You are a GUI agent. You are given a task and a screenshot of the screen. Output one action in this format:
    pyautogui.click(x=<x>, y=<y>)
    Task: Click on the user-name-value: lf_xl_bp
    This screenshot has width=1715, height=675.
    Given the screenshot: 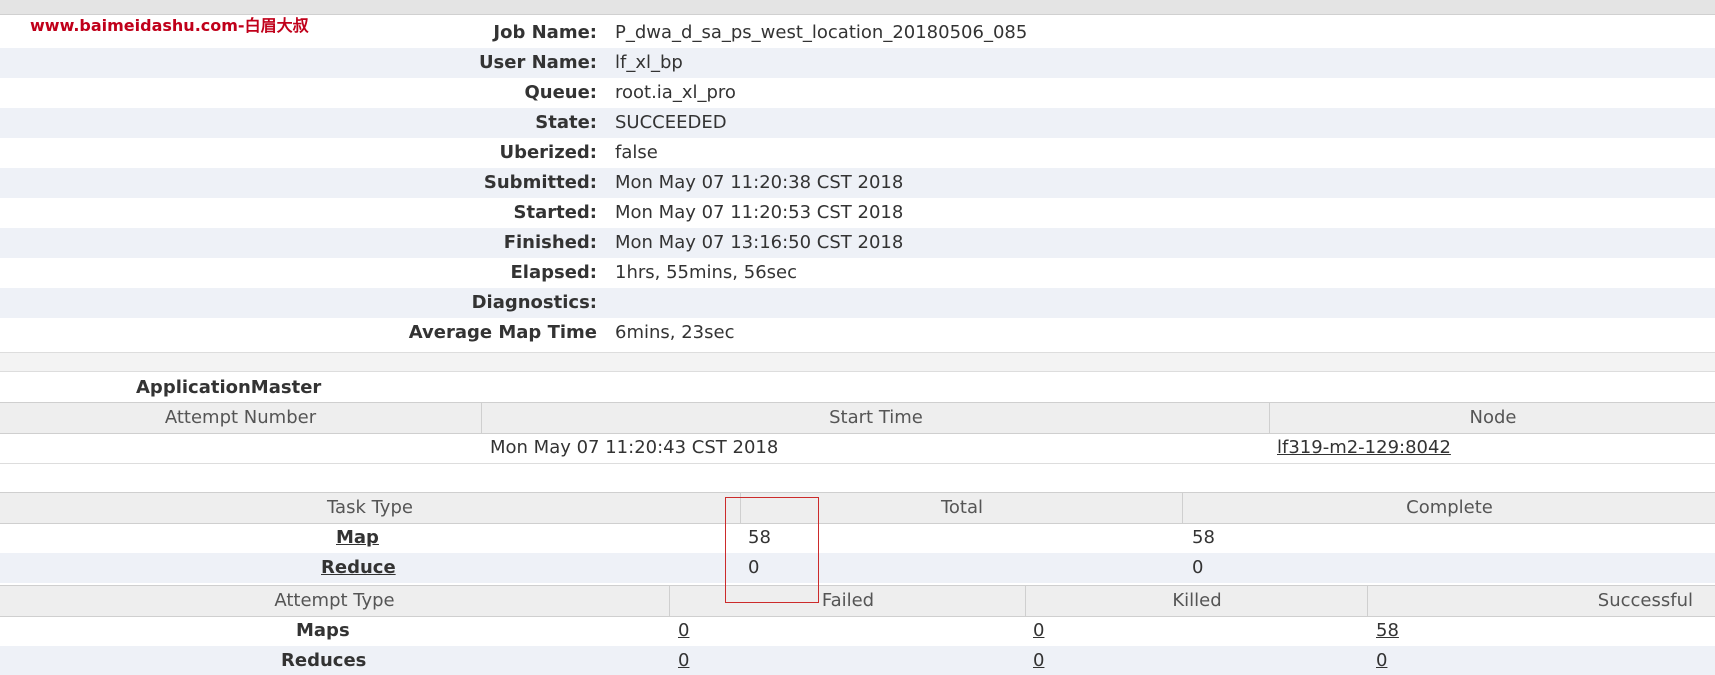 What is the action you would take?
    pyautogui.click(x=649, y=62)
    